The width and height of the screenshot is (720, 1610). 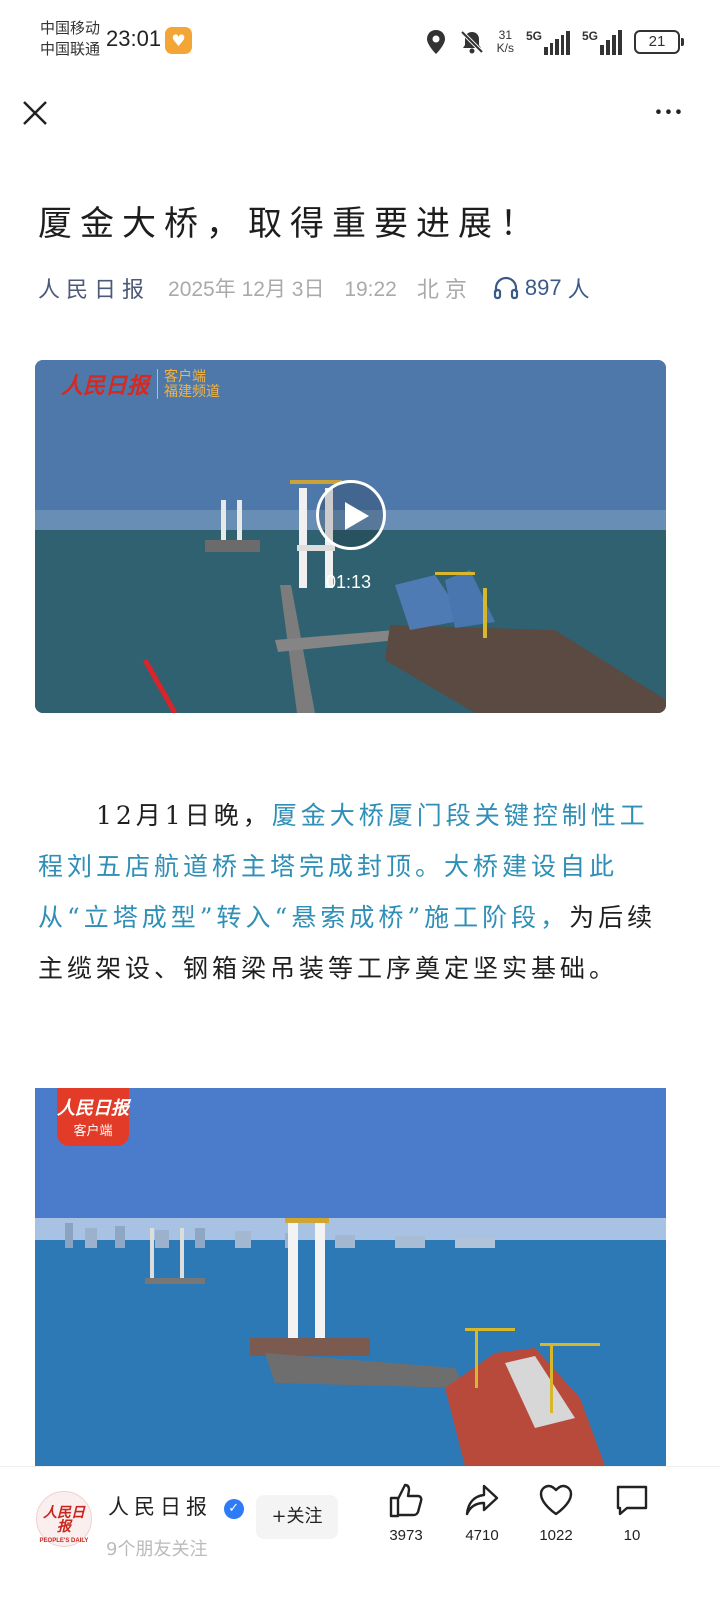 I want to click on signal-1-icon: 5G, so click(x=548, y=42).